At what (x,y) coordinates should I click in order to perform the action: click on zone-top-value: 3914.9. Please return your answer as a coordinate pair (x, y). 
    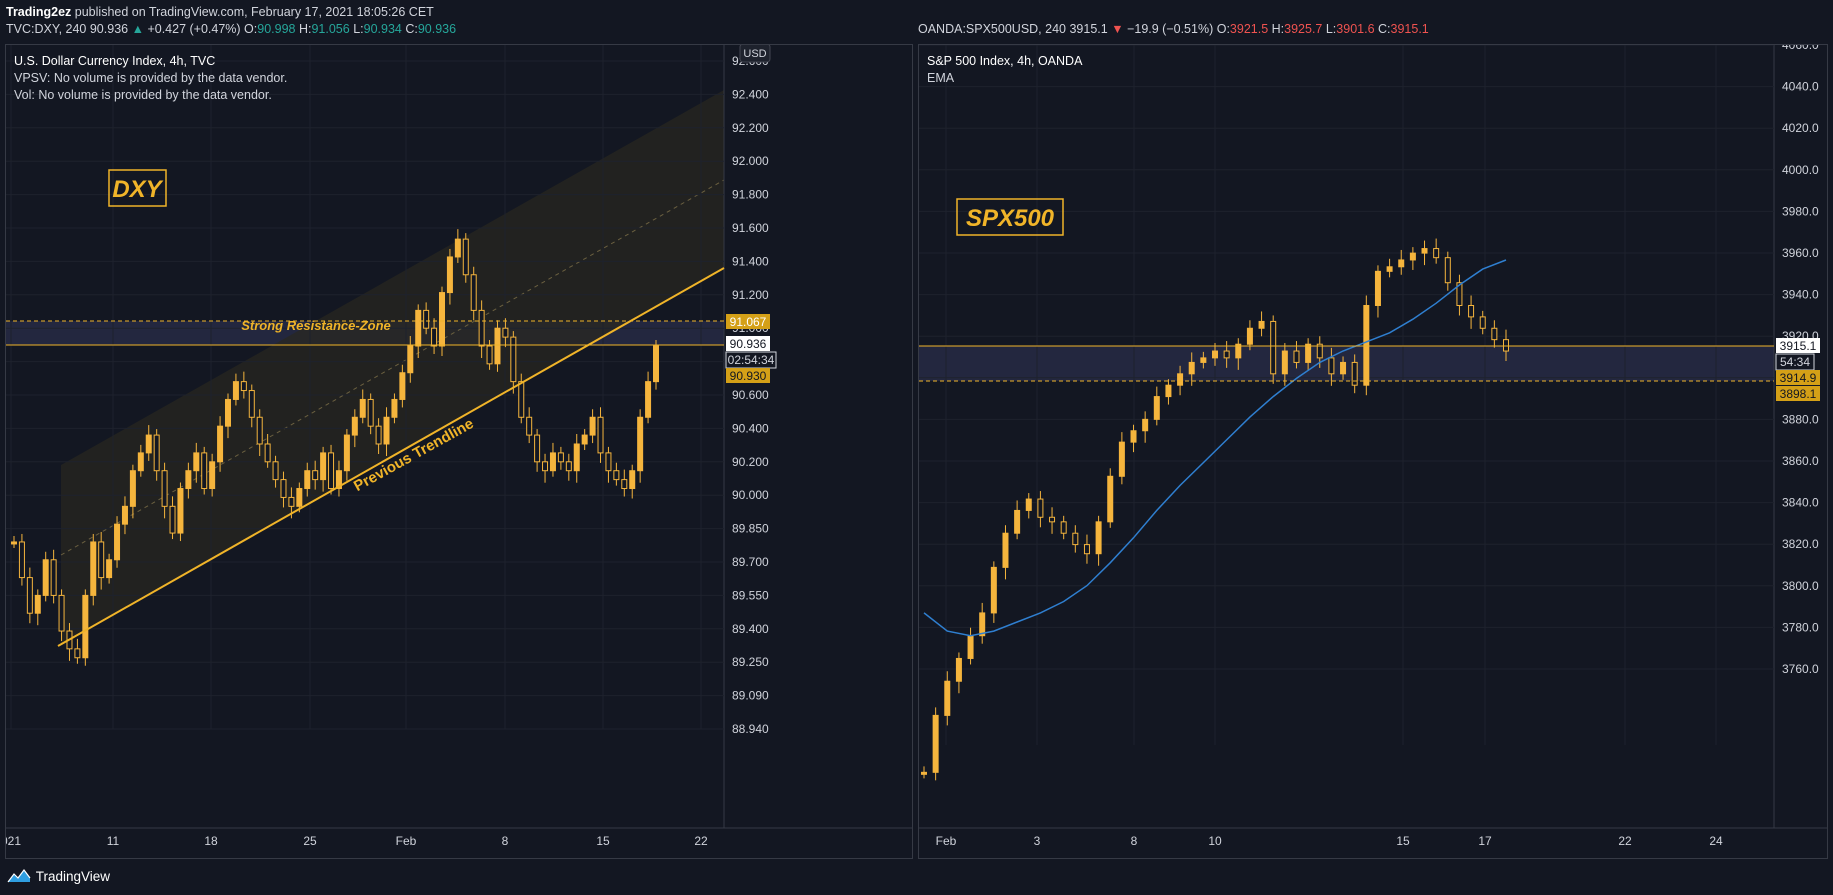
    Looking at the image, I should click on (1798, 378).